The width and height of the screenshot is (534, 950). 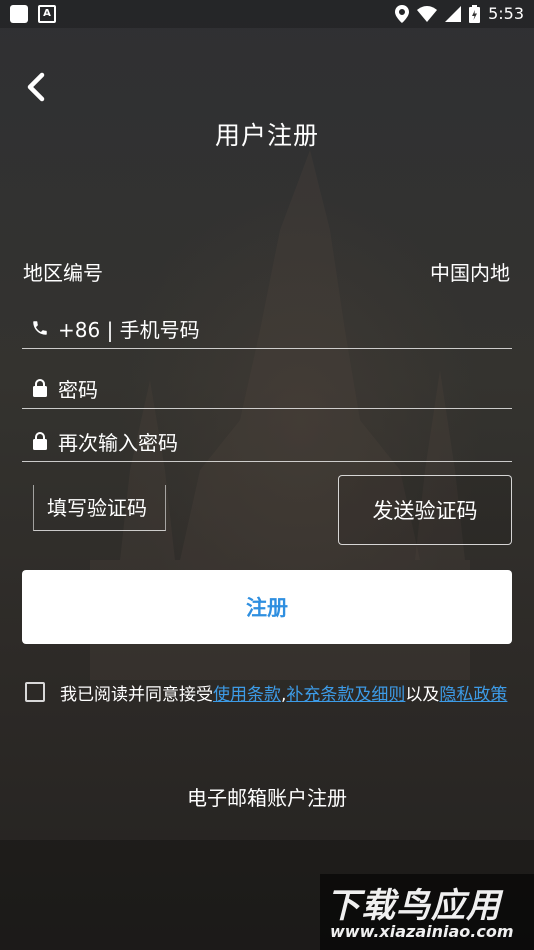 I want to click on terms-link: 使用条款, so click(x=247, y=695).